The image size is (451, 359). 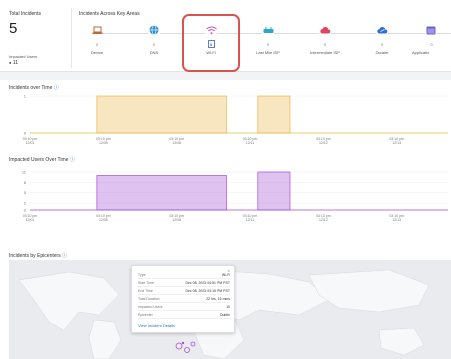 What do you see at coordinates (97, 30) in the screenshot?
I see `laptop-icon` at bounding box center [97, 30].